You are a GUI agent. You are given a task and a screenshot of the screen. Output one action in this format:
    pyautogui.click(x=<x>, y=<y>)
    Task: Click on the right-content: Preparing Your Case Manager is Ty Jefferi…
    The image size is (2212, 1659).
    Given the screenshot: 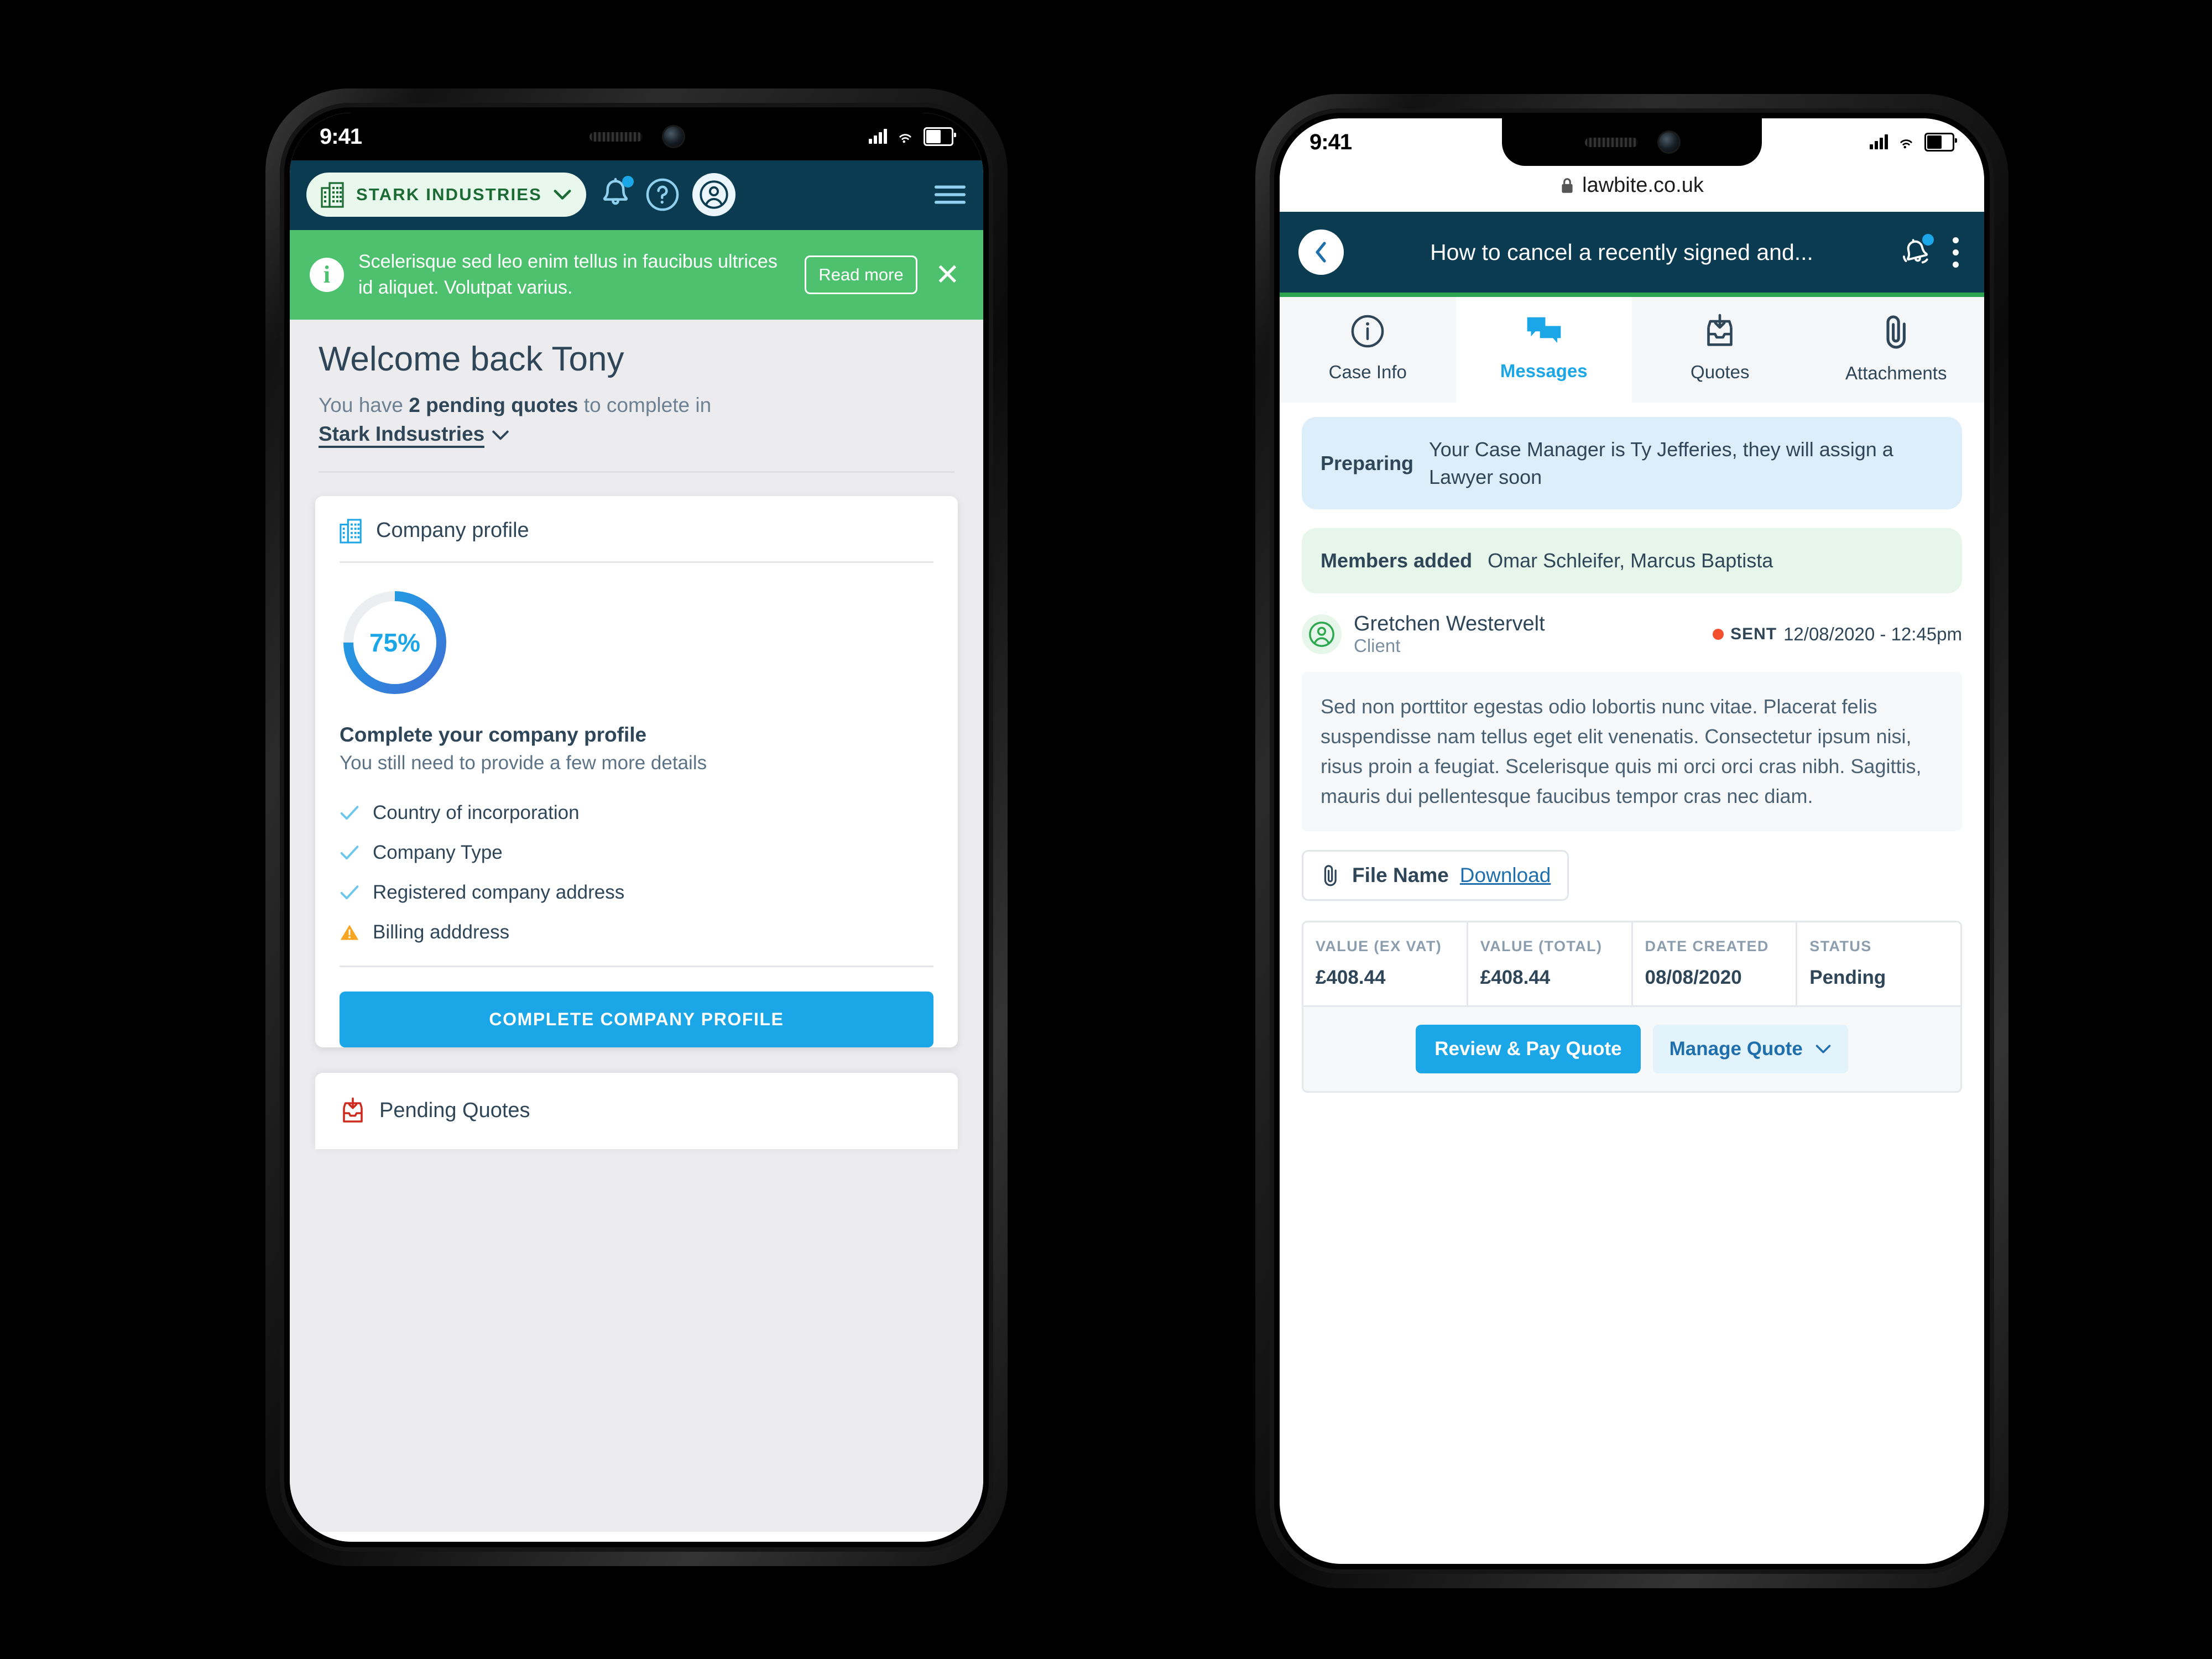 What is the action you would take?
    pyautogui.click(x=1632, y=748)
    